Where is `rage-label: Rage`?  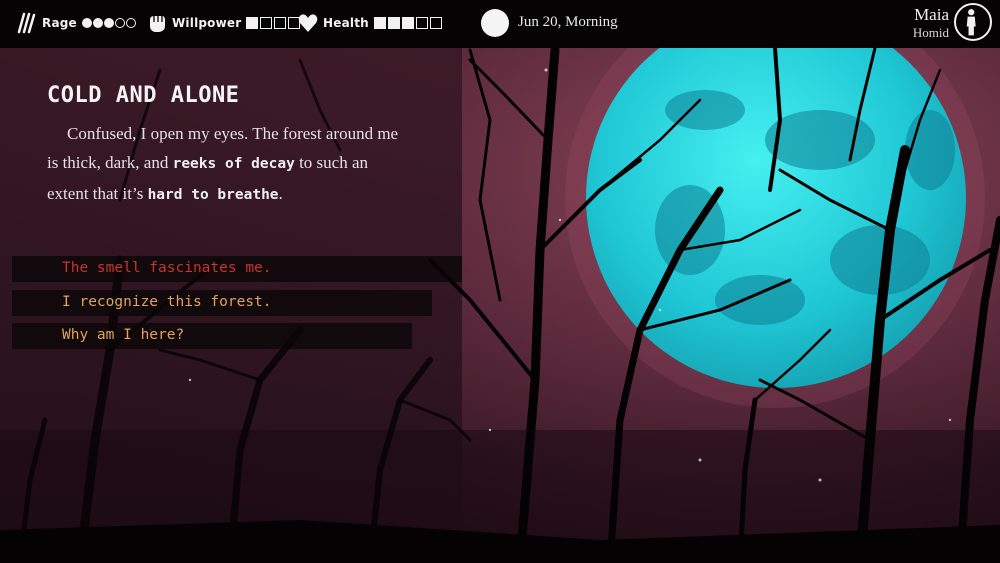 rage-label: Rage is located at coordinates (59, 23).